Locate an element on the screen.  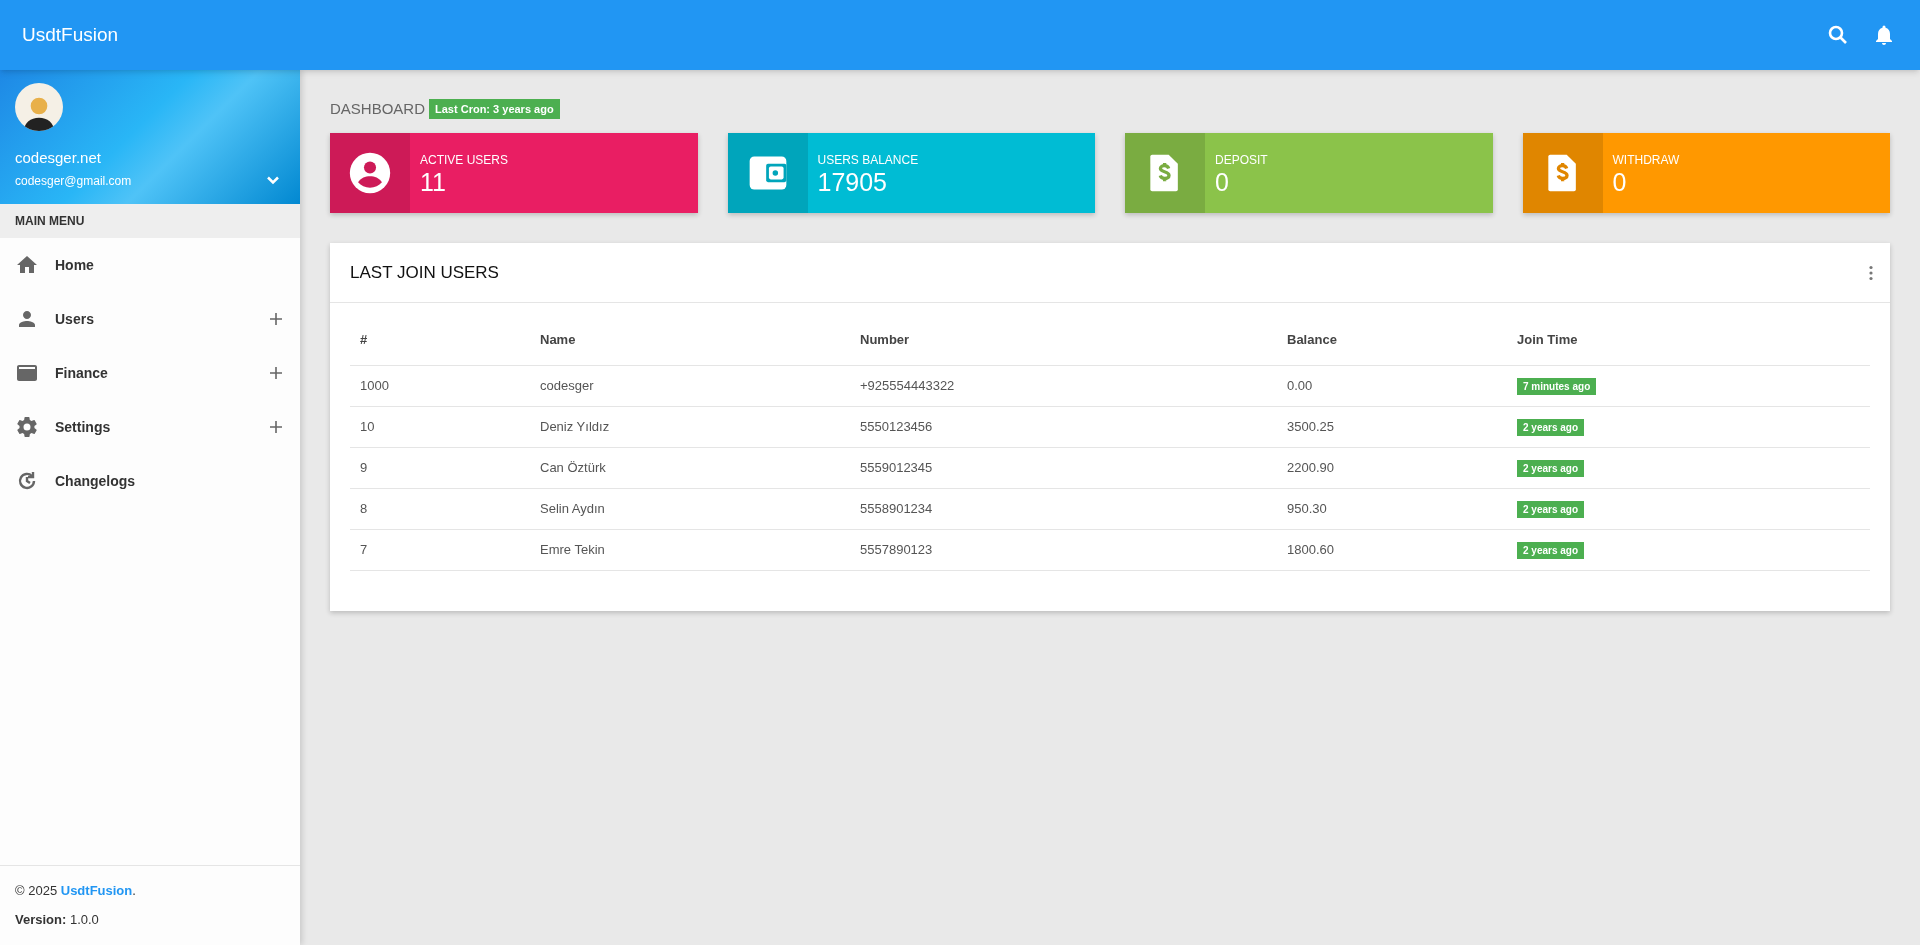
menu-heading: MAIN MENU is located at coordinates (50, 221).